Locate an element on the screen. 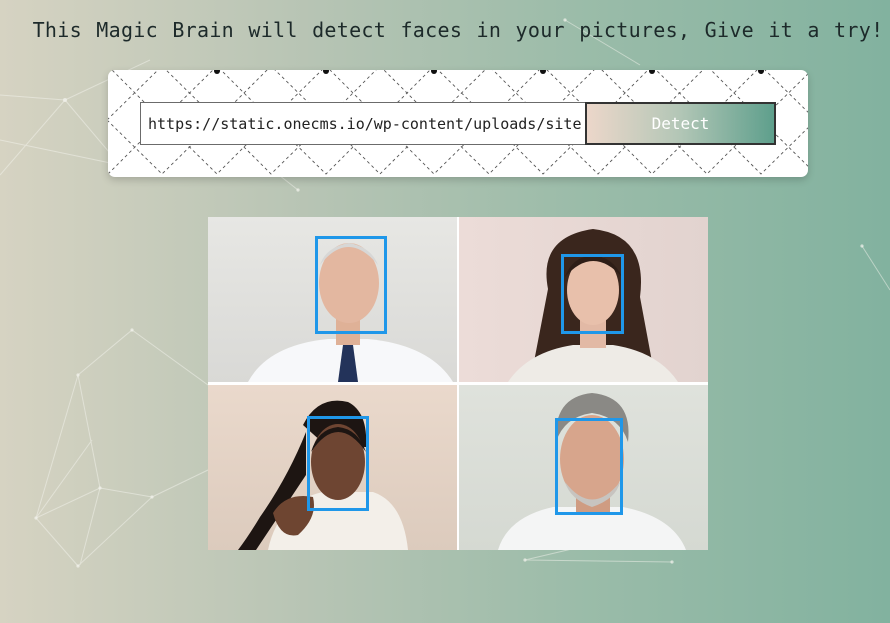 The width and height of the screenshot is (890, 623). image-link-form: Detect is located at coordinates (458, 123).